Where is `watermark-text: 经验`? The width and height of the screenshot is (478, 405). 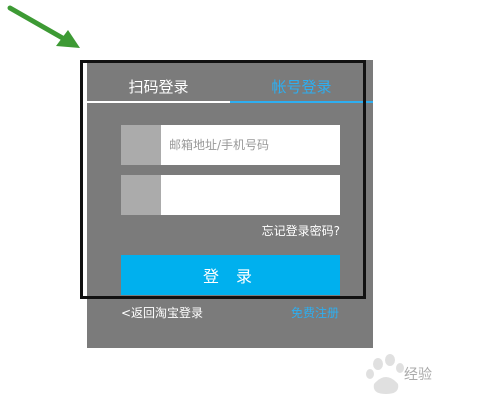 watermark-text: 经验 is located at coordinates (418, 375).